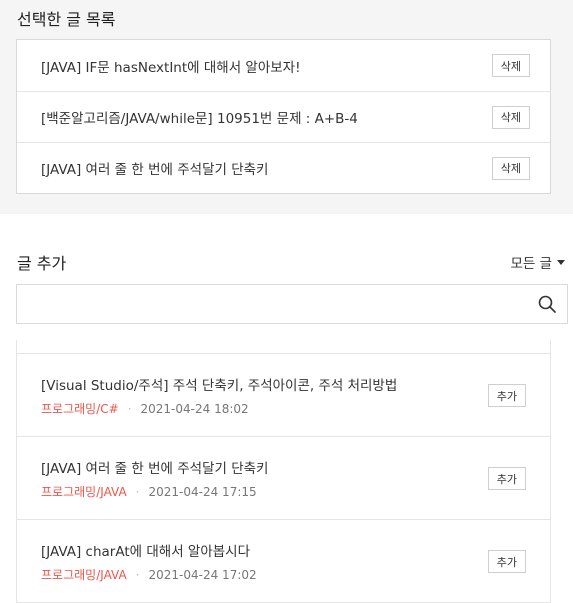 The height and width of the screenshot is (603, 573). I want to click on result-category: 프로그래밍/C#, so click(80, 409).